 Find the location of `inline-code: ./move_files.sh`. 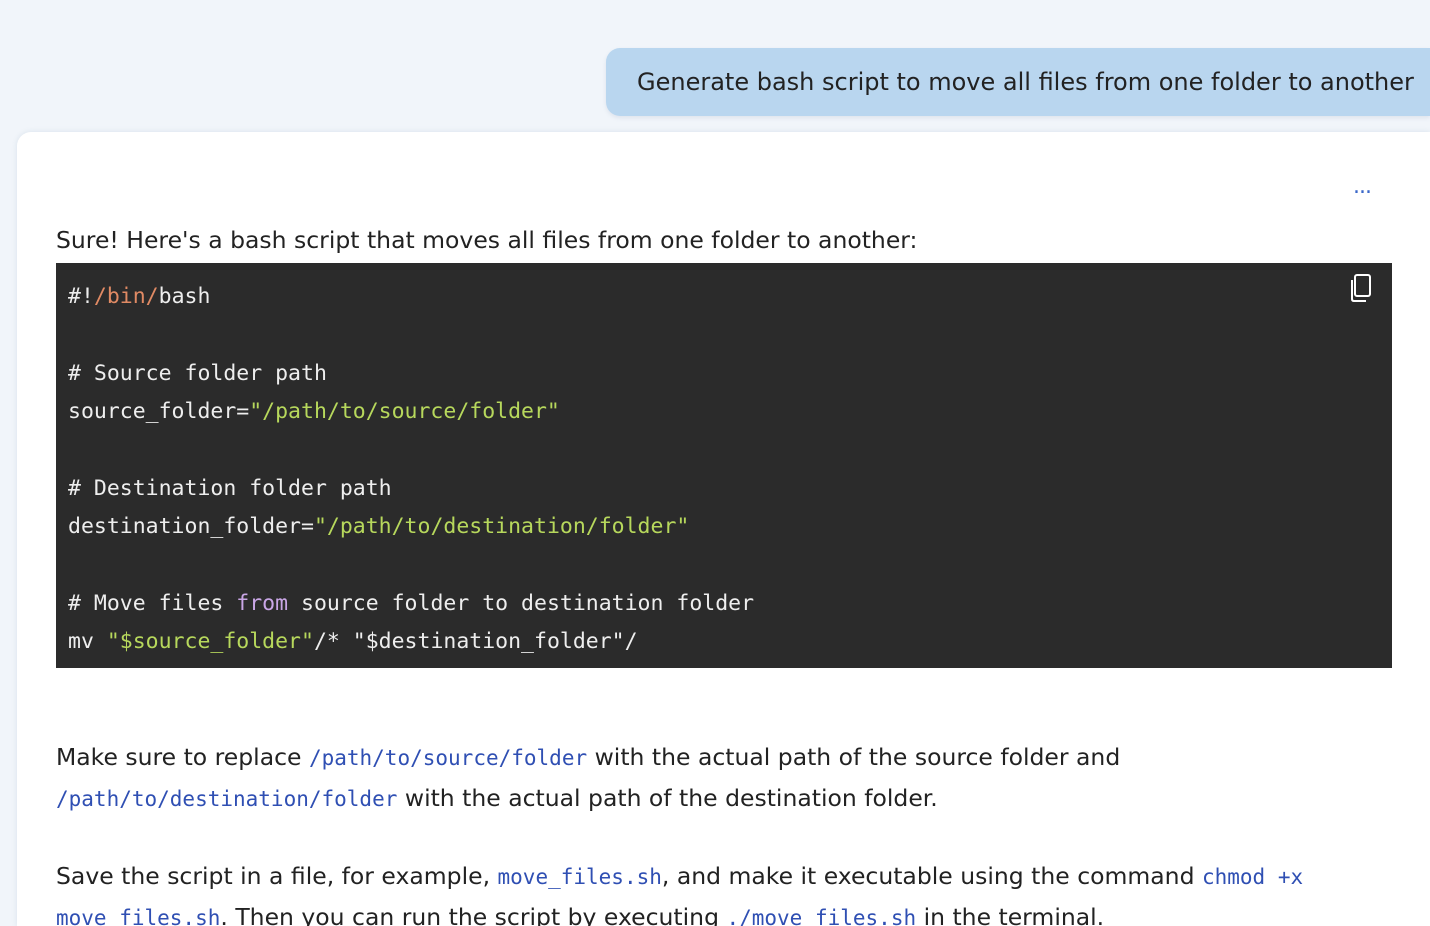

inline-code: ./move_files.sh is located at coordinates (821, 916).